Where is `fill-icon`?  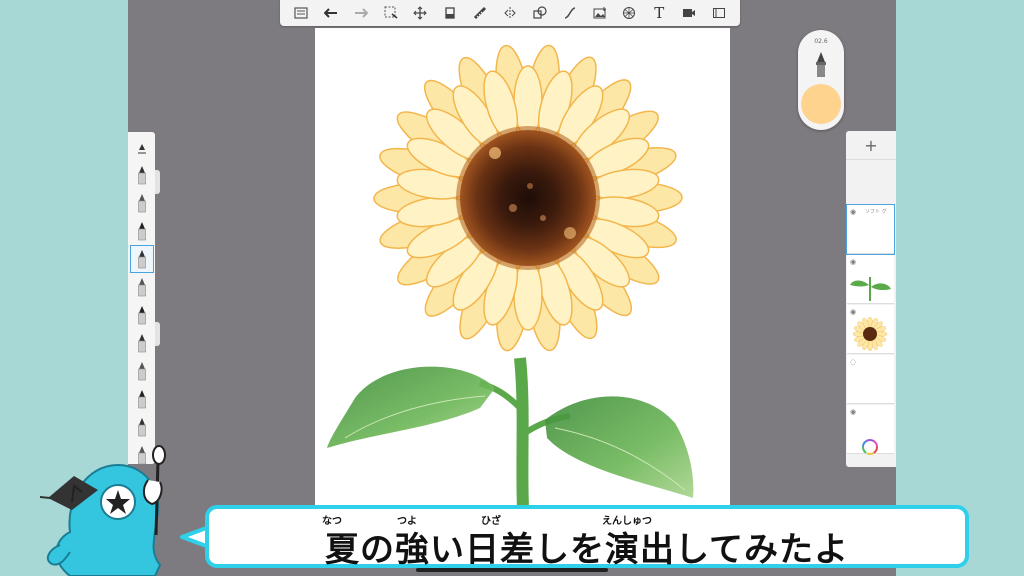 fill-icon is located at coordinates (450, 13).